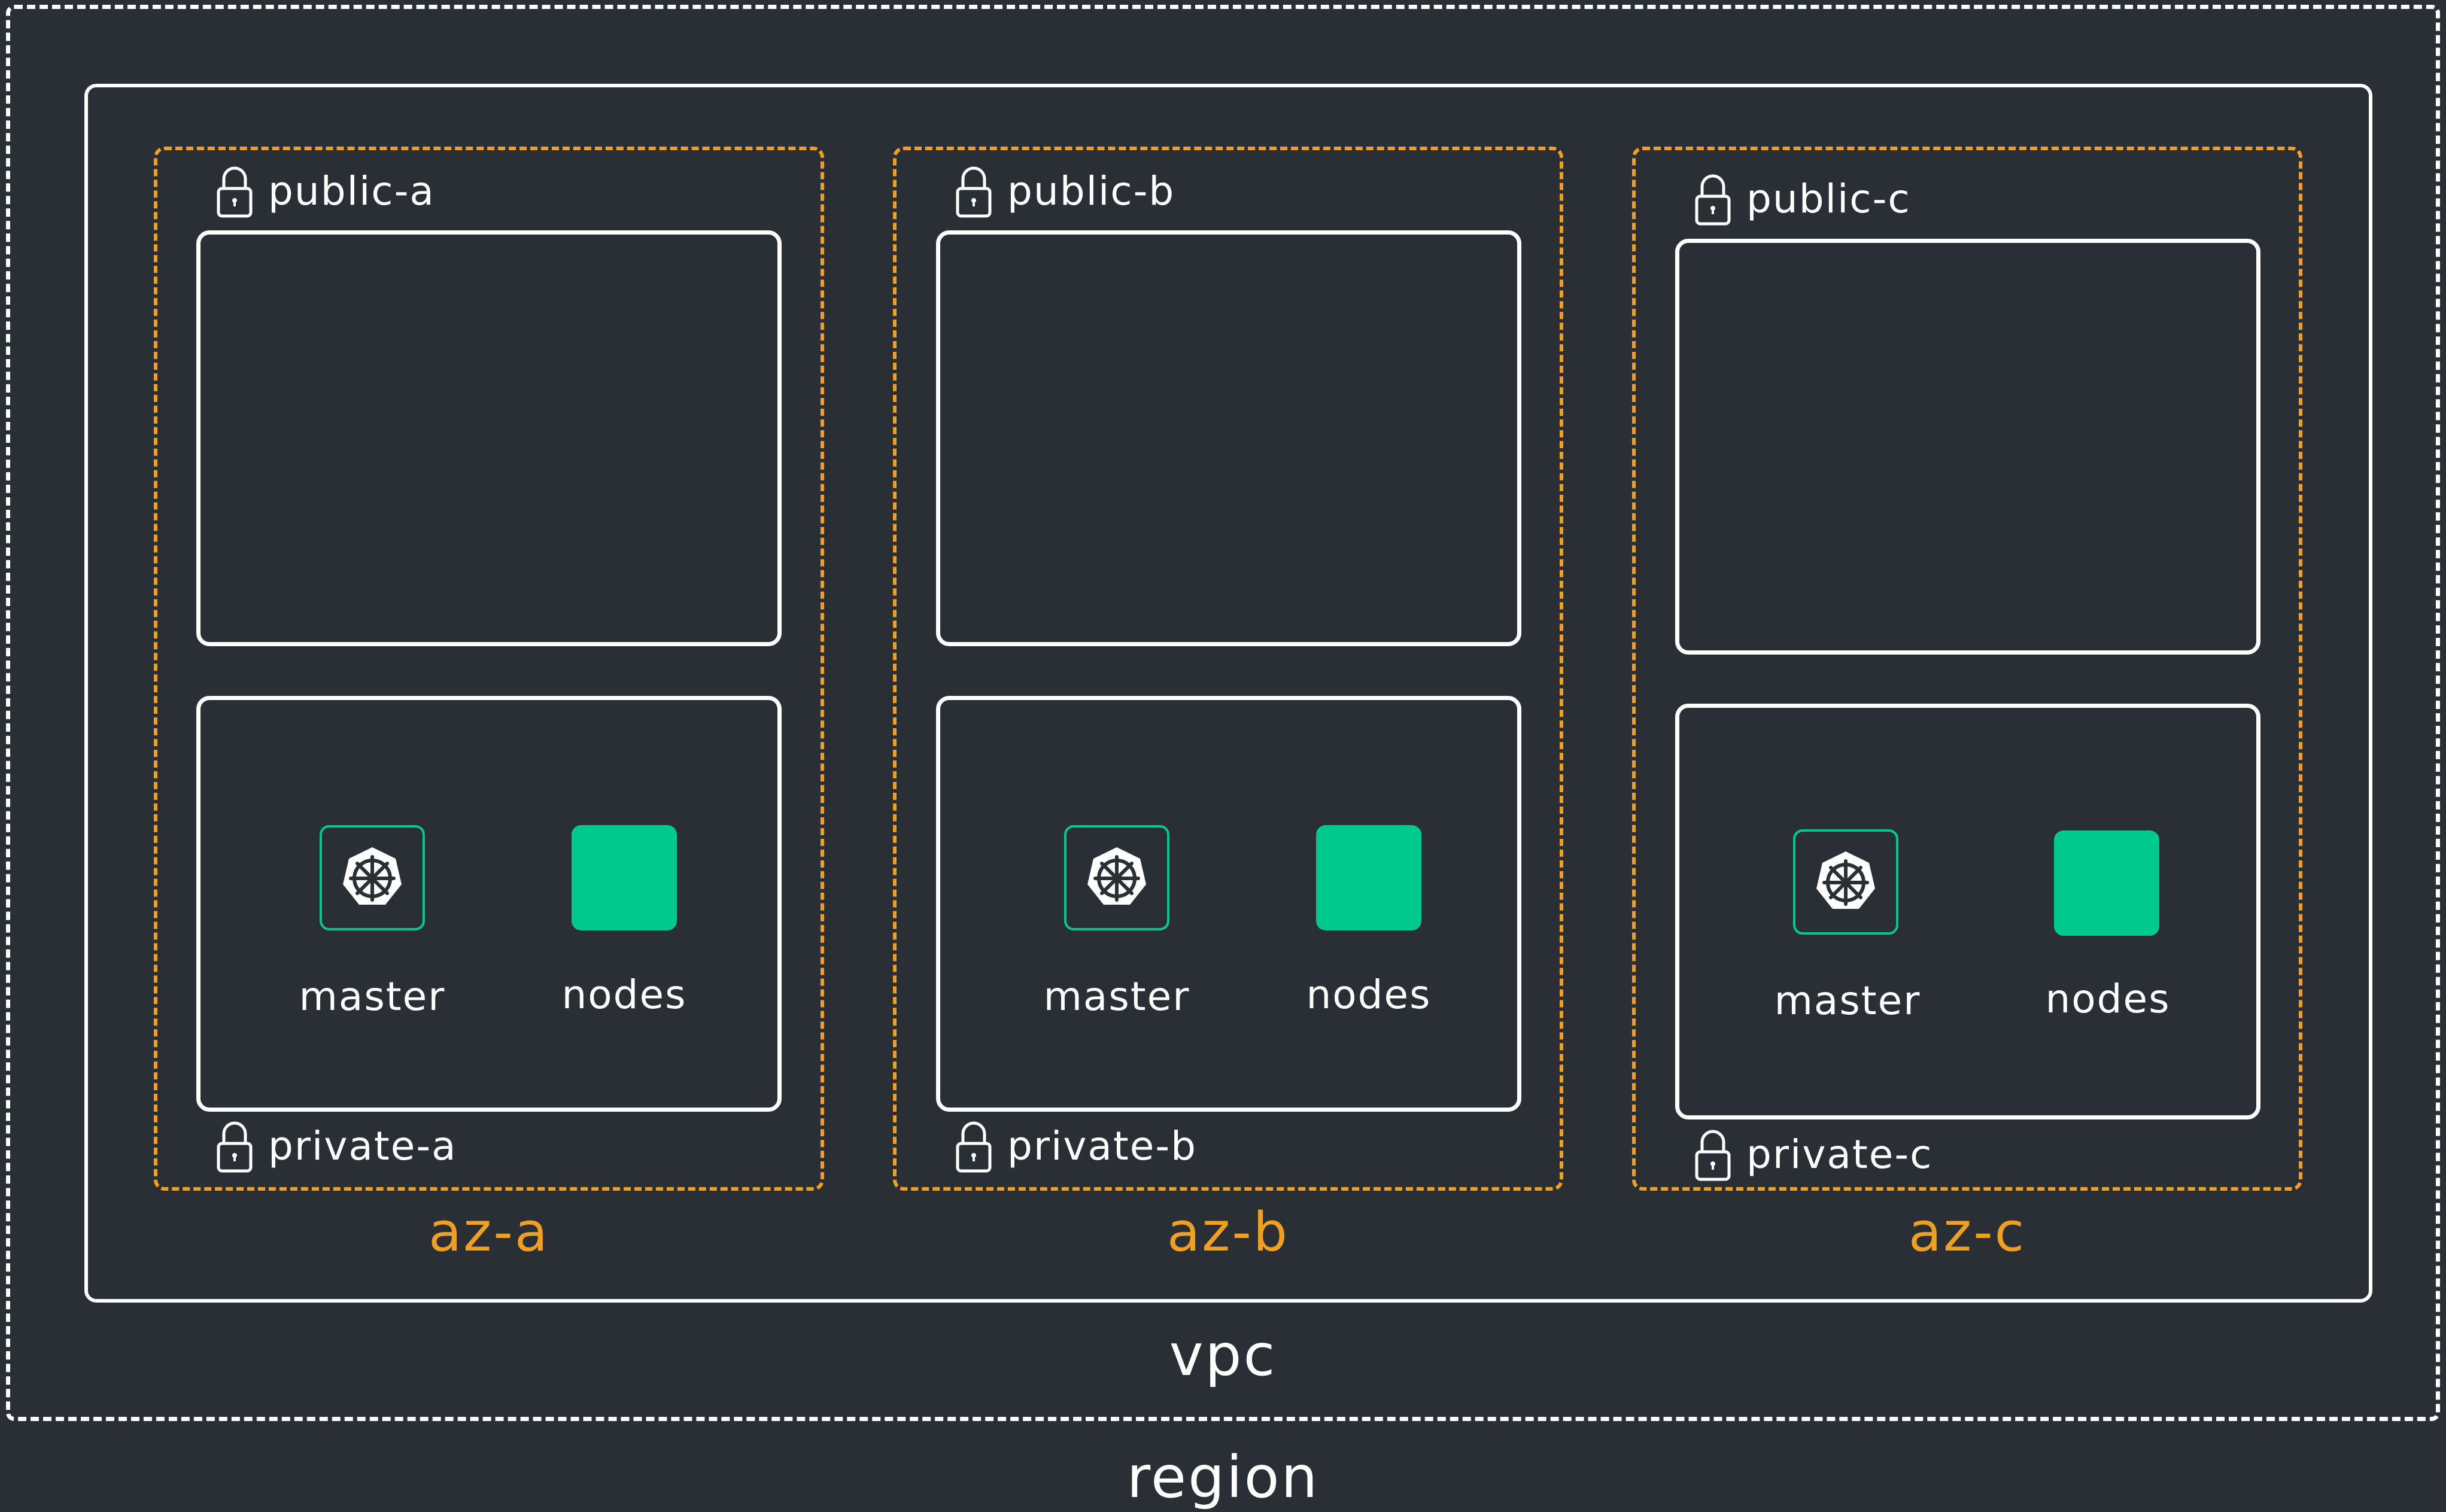 The height and width of the screenshot is (1512, 2446). Describe the element at coordinates (1091, 191) in the screenshot. I see `public-subnet-b-name: public-b` at that location.